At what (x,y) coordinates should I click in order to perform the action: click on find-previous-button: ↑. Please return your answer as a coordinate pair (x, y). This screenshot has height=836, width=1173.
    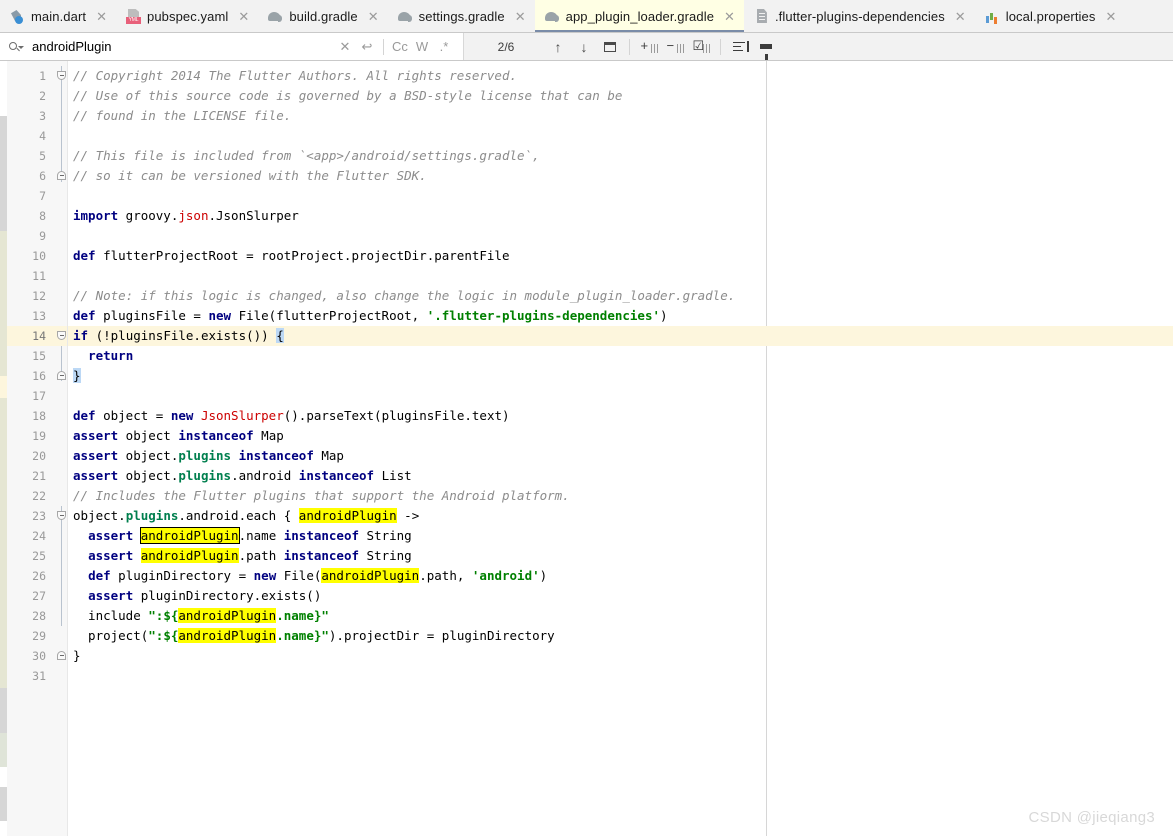
    Looking at the image, I should click on (558, 47).